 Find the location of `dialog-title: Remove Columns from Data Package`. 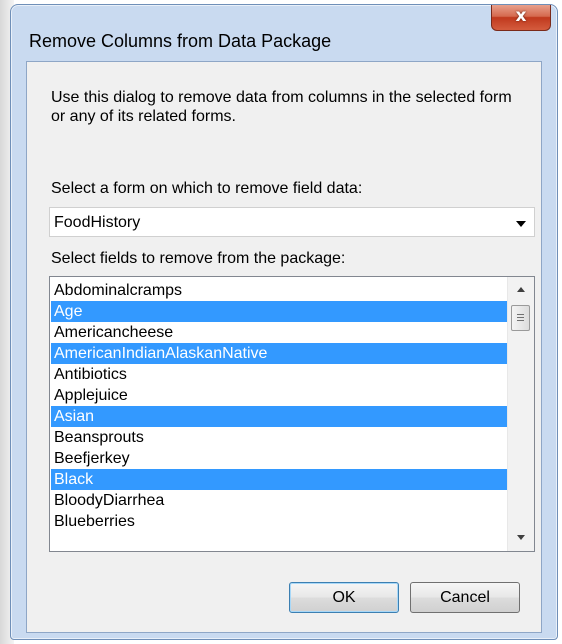

dialog-title: Remove Columns from Data Package is located at coordinates (180, 41).